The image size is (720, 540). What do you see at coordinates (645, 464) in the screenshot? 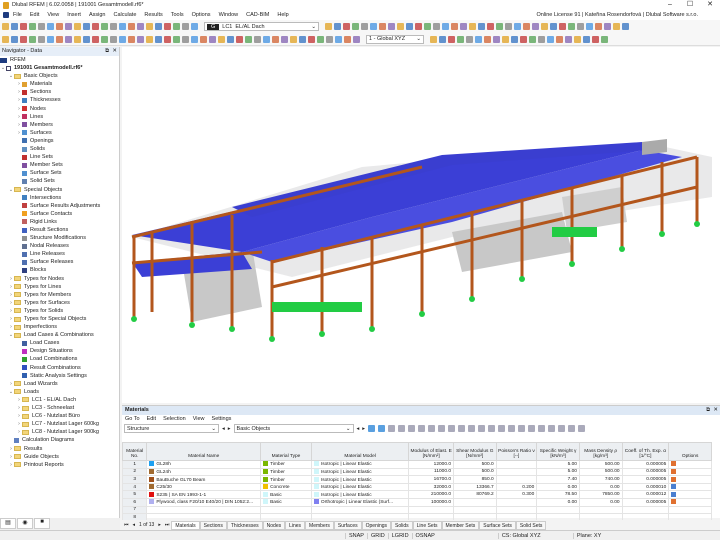
I see `cell-alpha: 0.000005` at bounding box center [645, 464].